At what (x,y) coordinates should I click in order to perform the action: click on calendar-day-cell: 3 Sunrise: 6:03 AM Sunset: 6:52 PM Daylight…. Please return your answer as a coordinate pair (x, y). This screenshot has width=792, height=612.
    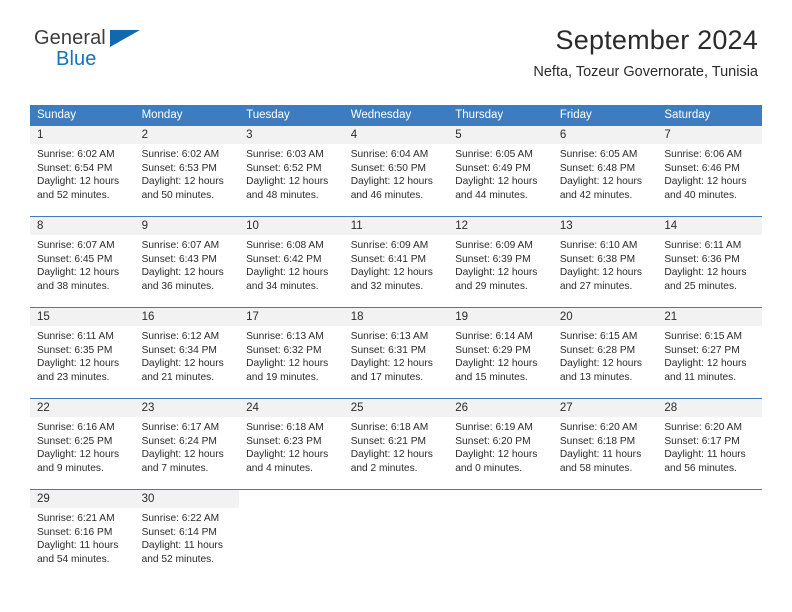
    Looking at the image, I should click on (291, 171).